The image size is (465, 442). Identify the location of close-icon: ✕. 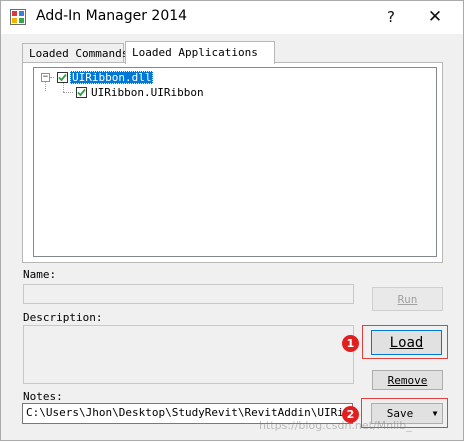
(435, 17).